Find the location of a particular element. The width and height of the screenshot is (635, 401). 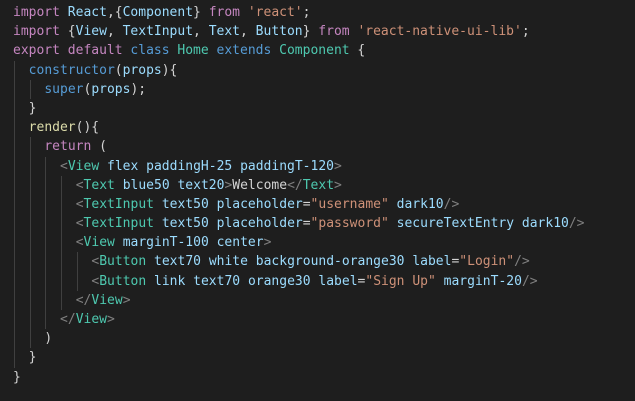

code-token: blue50 is located at coordinates (146, 185).